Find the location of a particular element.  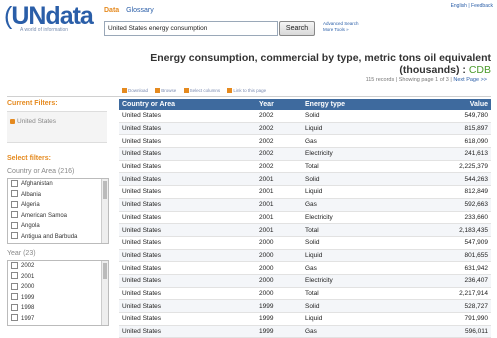

select-filters-heading: Select filters: is located at coordinates (29, 158).